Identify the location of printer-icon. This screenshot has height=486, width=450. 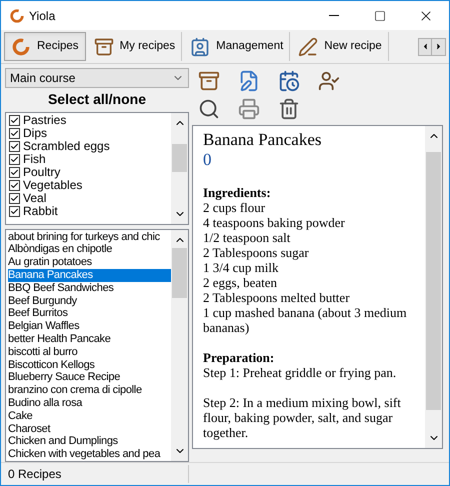
(249, 109).